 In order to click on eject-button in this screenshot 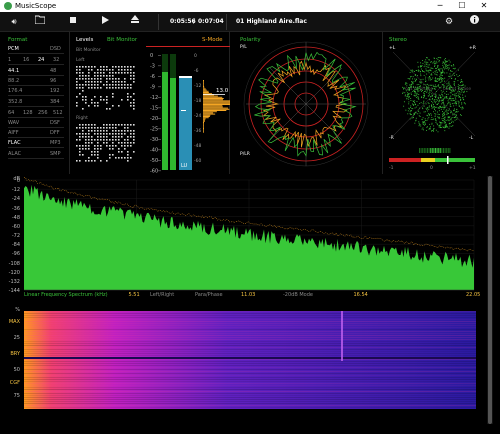, I will do `click(135, 22)`.